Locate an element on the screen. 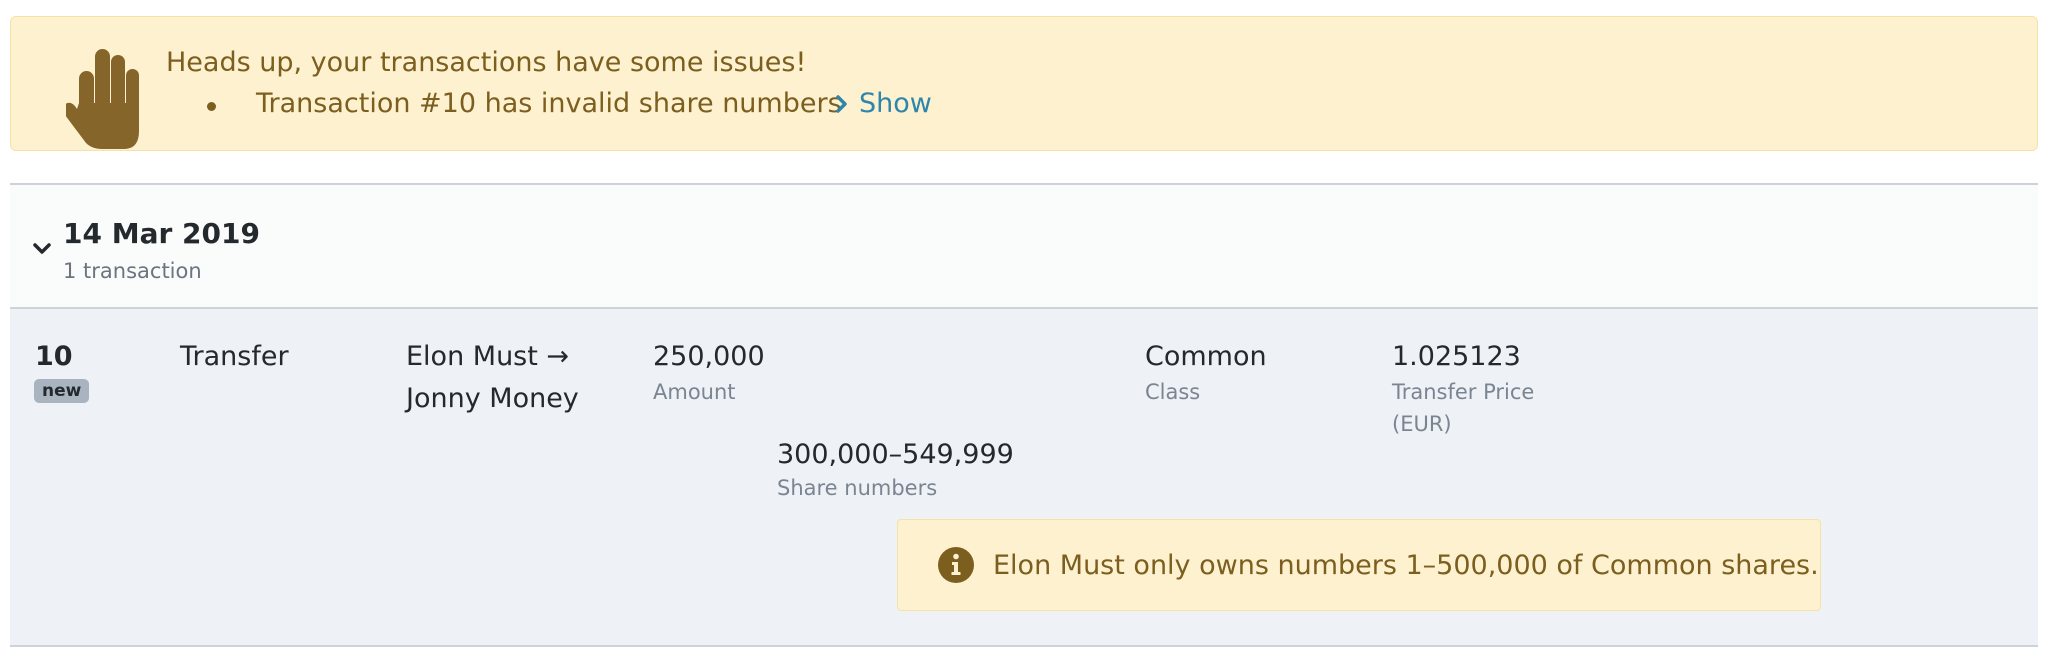 This screenshot has height=664, width=2052. share-numbers-value: 300,000–549,999 is located at coordinates (895, 454).